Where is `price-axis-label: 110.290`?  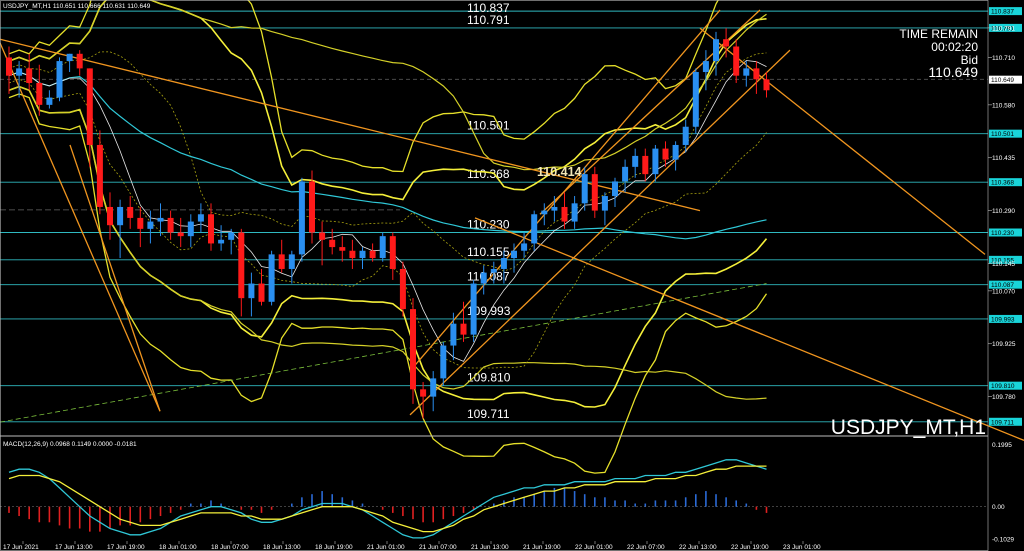
price-axis-label: 110.290 is located at coordinates (1003, 211).